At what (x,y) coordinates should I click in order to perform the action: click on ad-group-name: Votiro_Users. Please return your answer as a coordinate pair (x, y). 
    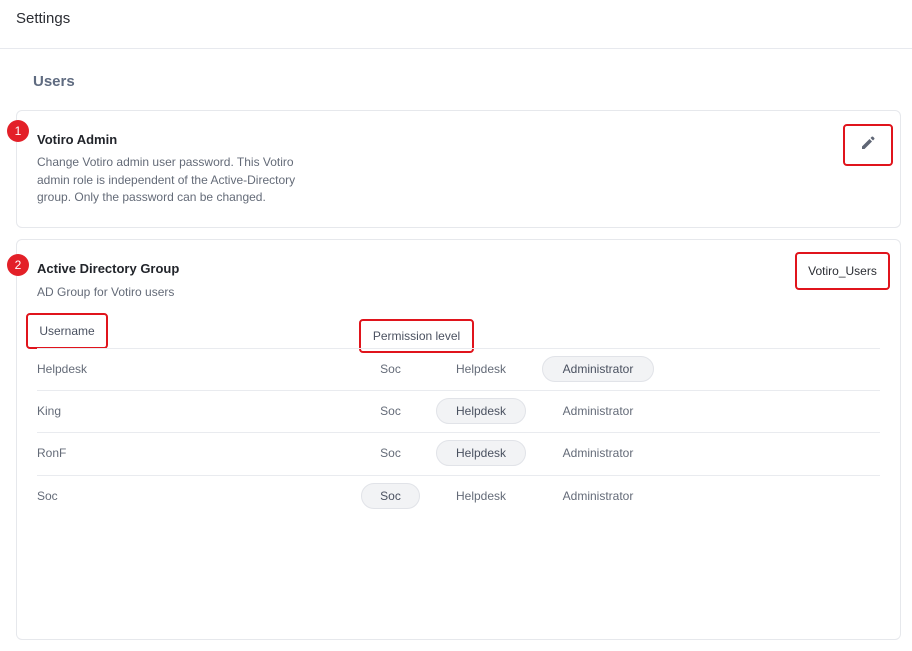
    Looking at the image, I should click on (842, 271).